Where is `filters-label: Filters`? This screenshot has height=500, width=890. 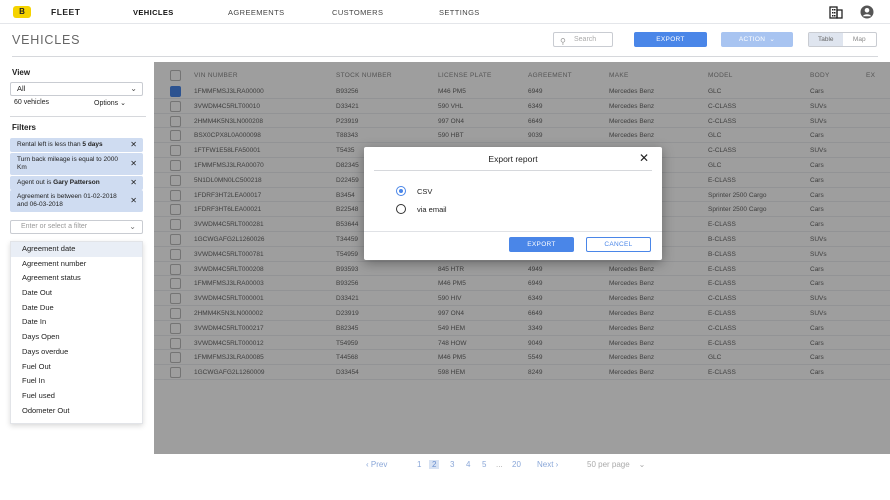 filters-label: Filters is located at coordinates (24, 127).